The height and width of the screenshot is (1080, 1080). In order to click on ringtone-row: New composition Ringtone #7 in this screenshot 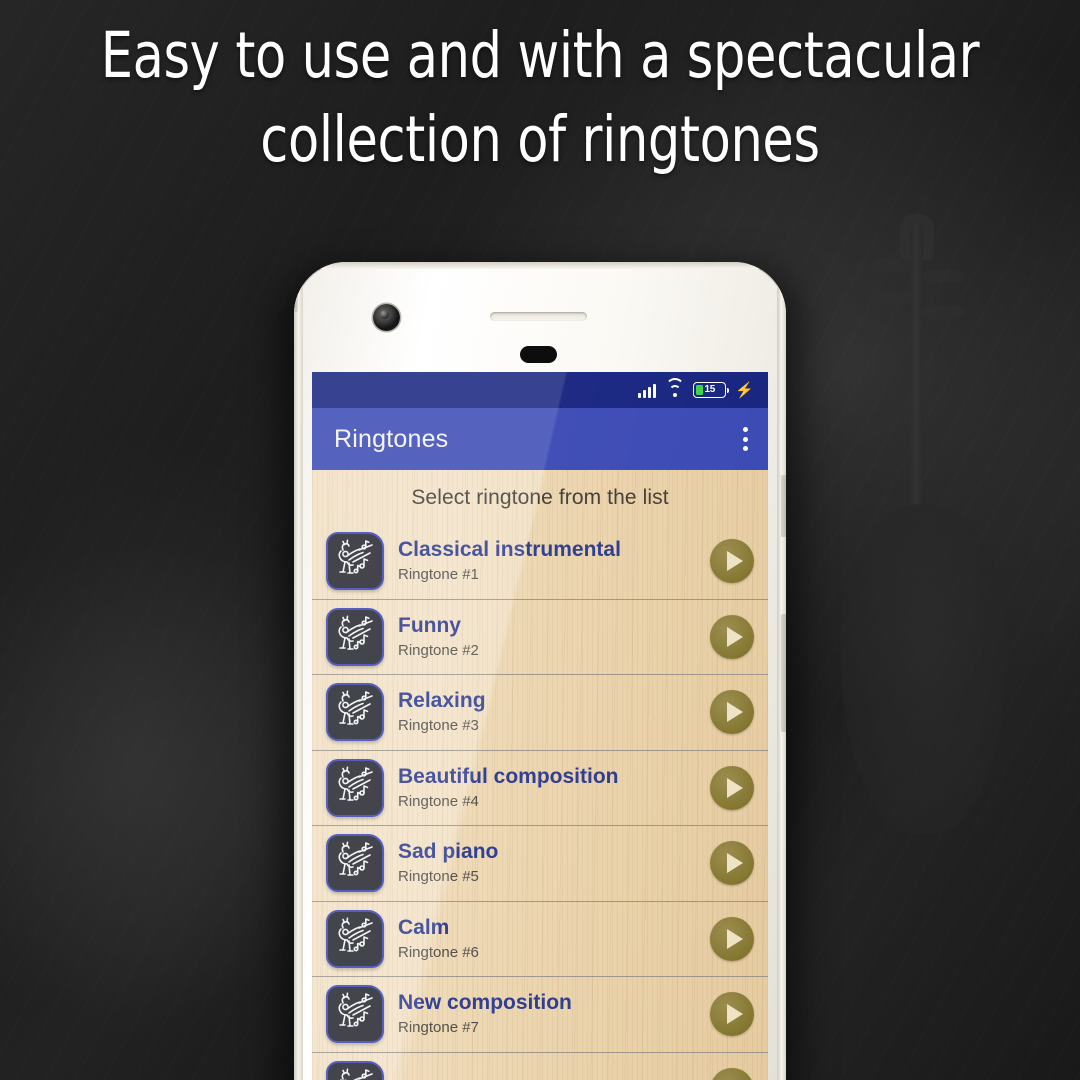, I will do `click(540, 1015)`.